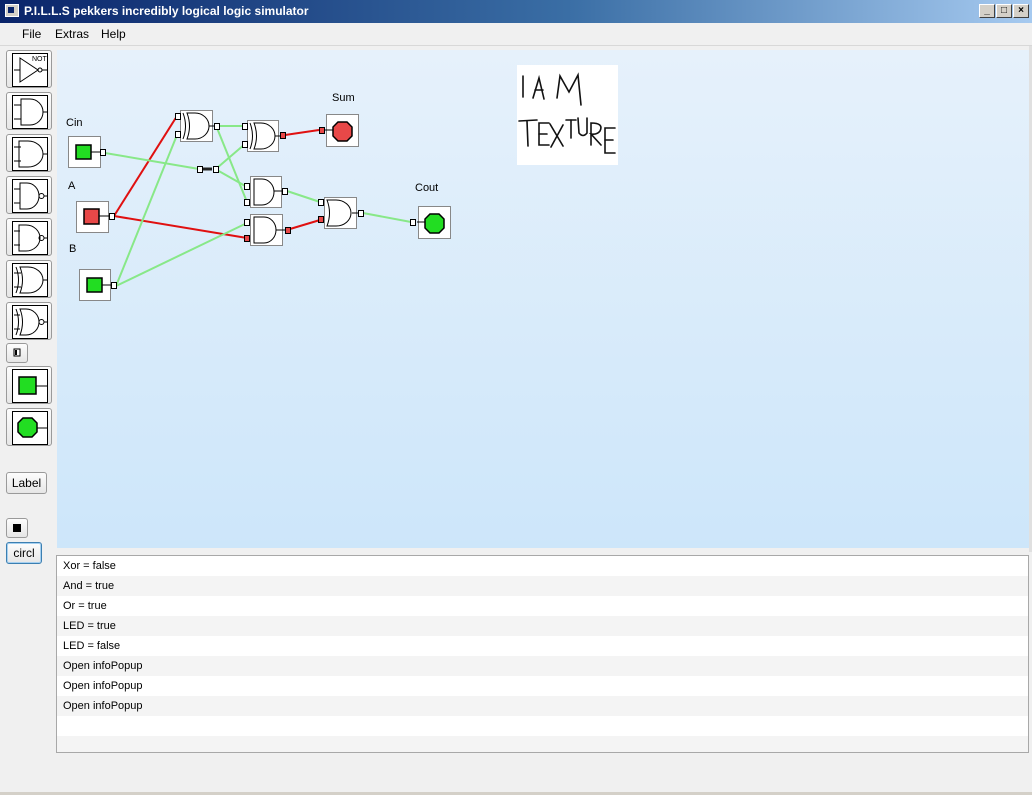  Describe the element at coordinates (516, 34) in the screenshot. I see `menu-bar: File Extras Help` at that location.